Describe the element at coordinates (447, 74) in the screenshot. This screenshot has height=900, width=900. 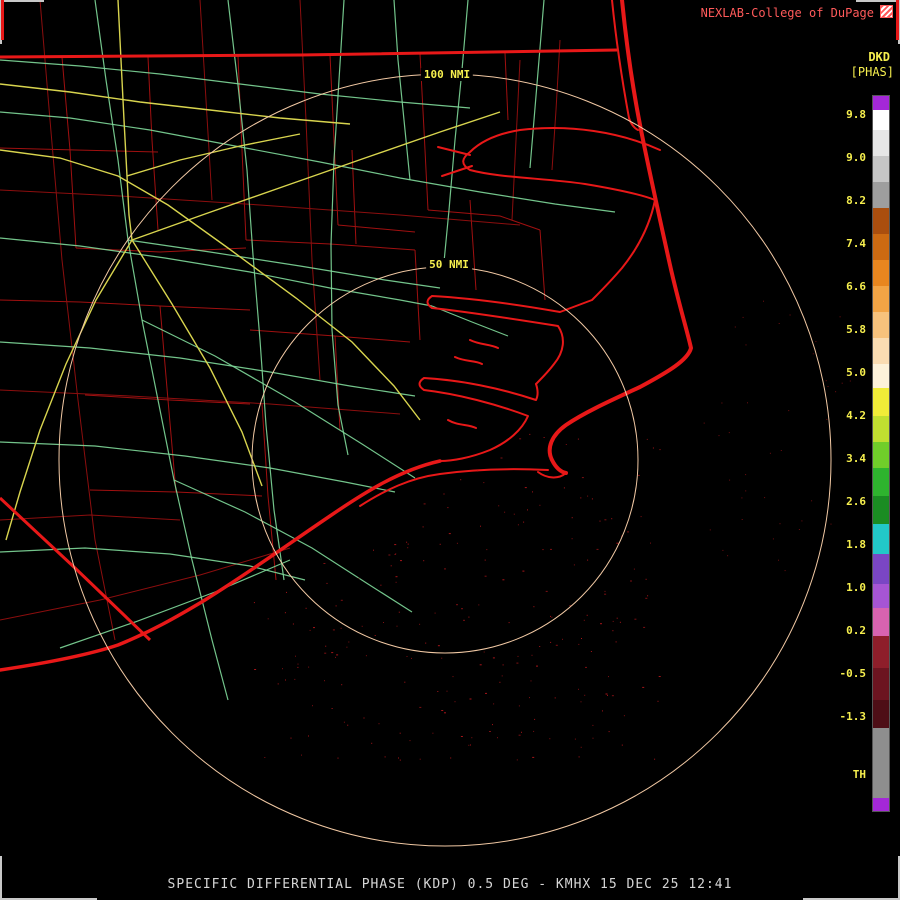
I see `range-ring-label-100nmi: 100 NMI` at that location.